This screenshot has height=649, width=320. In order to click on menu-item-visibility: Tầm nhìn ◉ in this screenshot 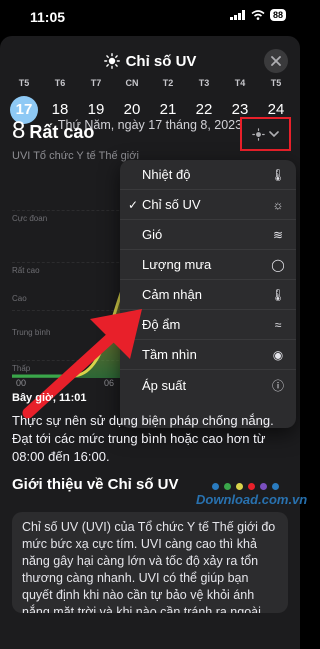, I will do `click(208, 355)`.